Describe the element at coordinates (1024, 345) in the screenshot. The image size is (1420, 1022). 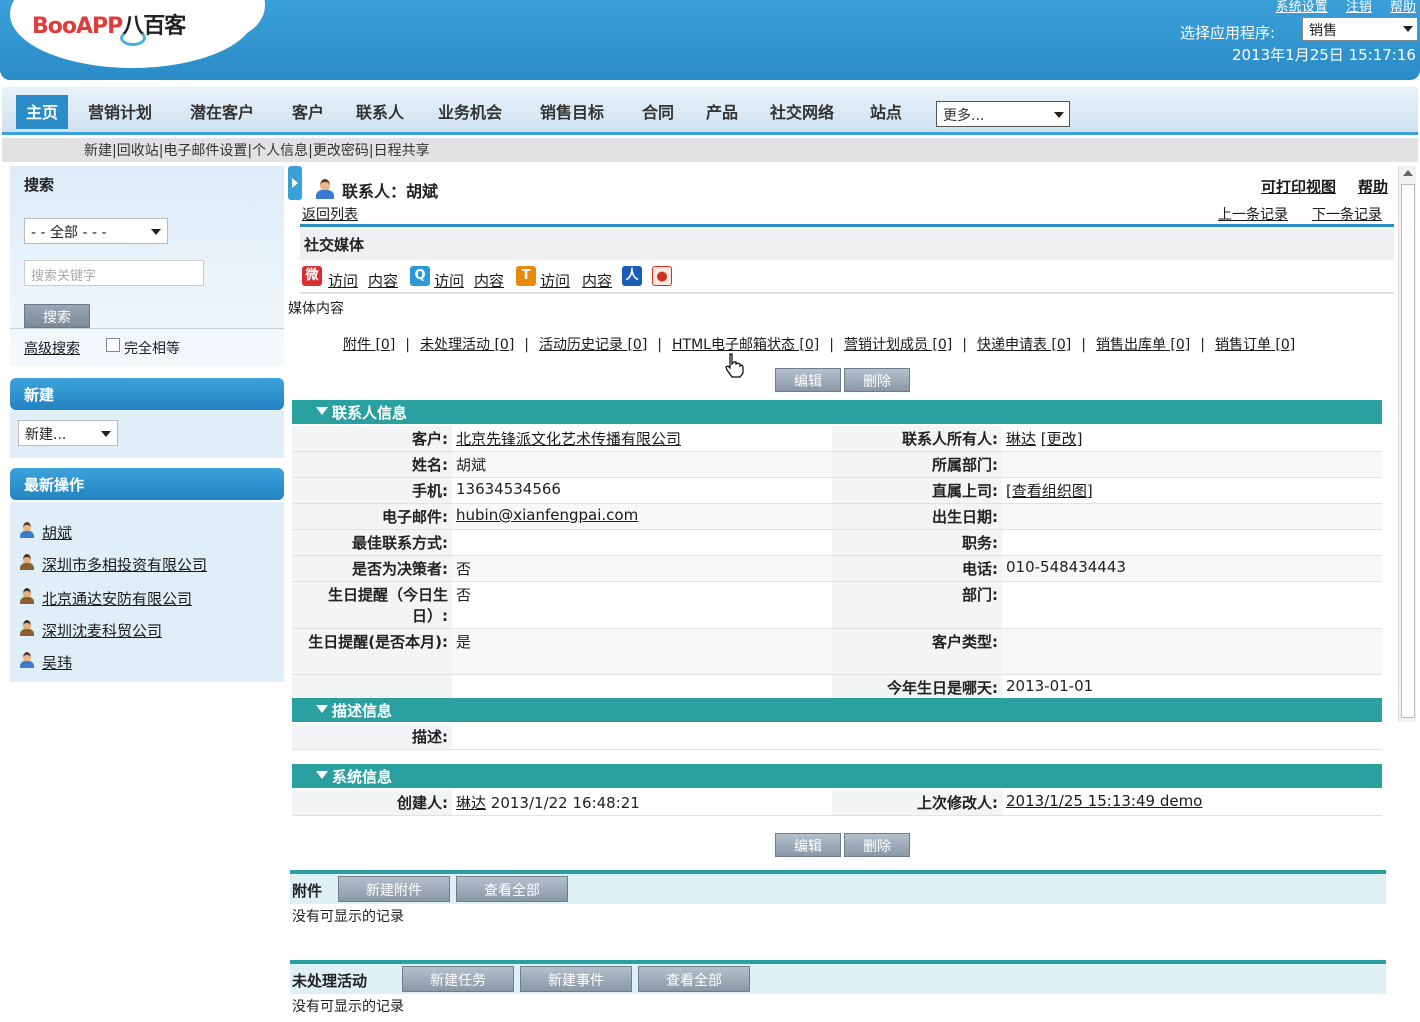
I see `related-link-express-requests: 快递申请表 [0]` at that location.